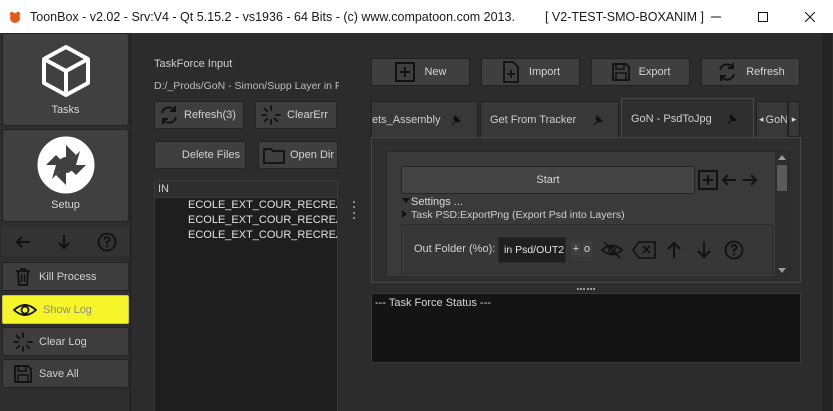 This screenshot has height=411, width=833. I want to click on input-path: D:/_Prods/GoN - Simon/Supp Layer in PSD, so click(246, 86).